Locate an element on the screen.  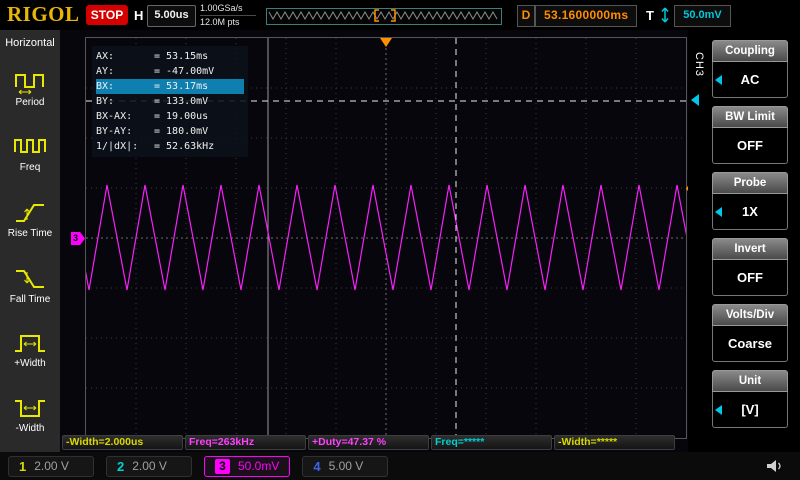
menu-item-value: Coarse is located at coordinates (750, 344).